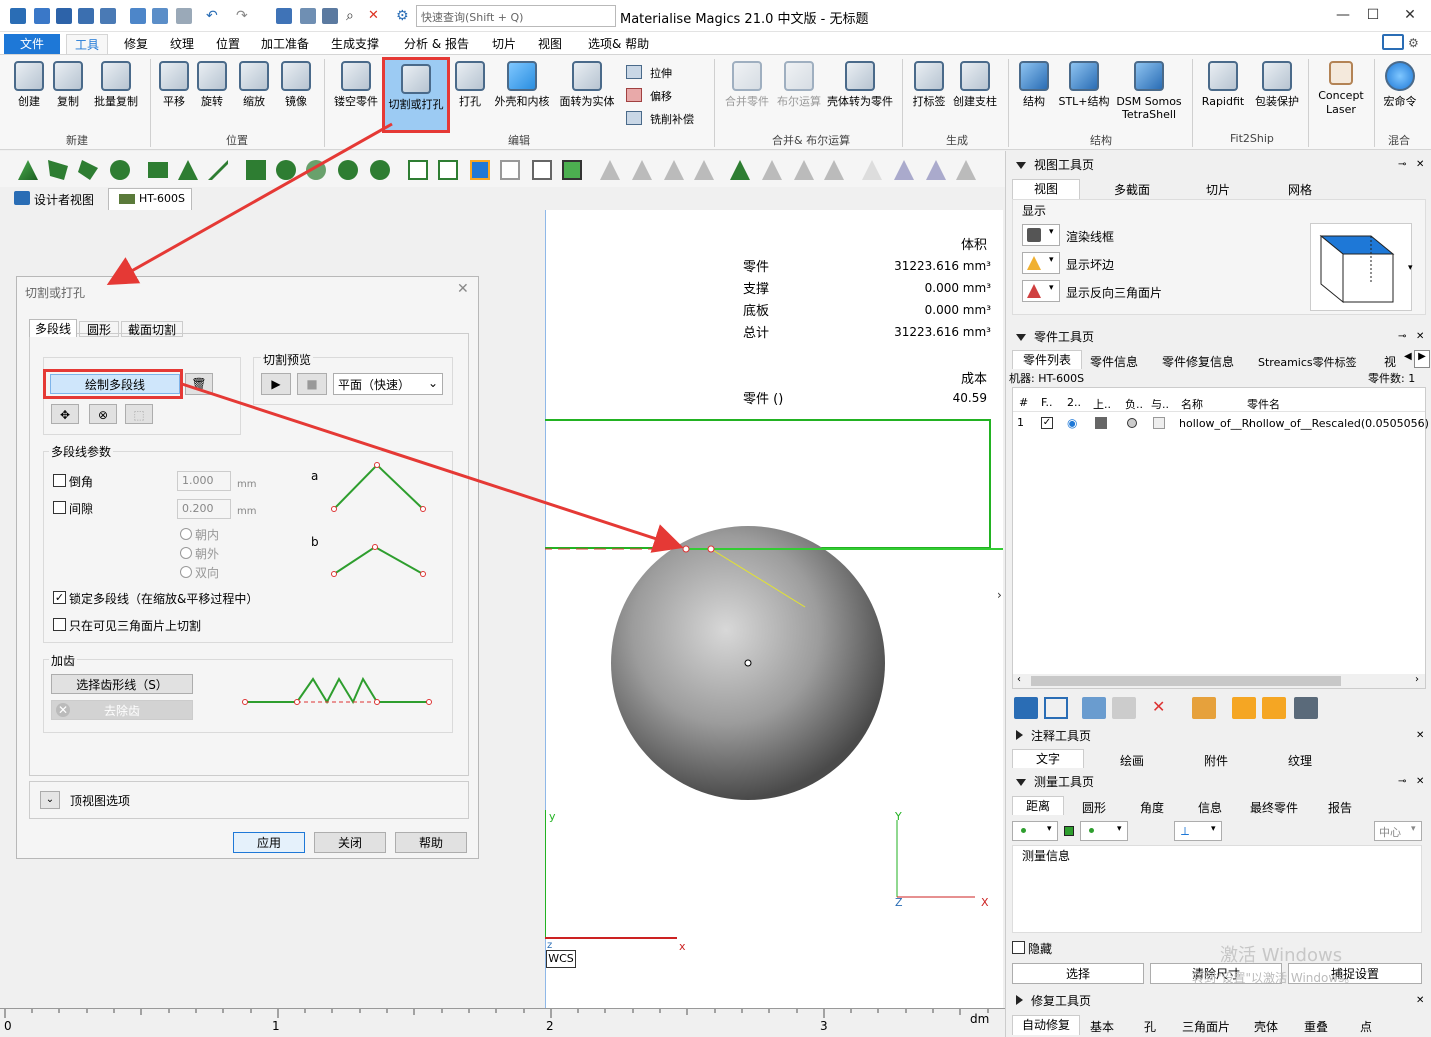 This screenshot has width=1431, height=1037. I want to click on axis-dropdown: ⟂ ▾, so click(1198, 831).